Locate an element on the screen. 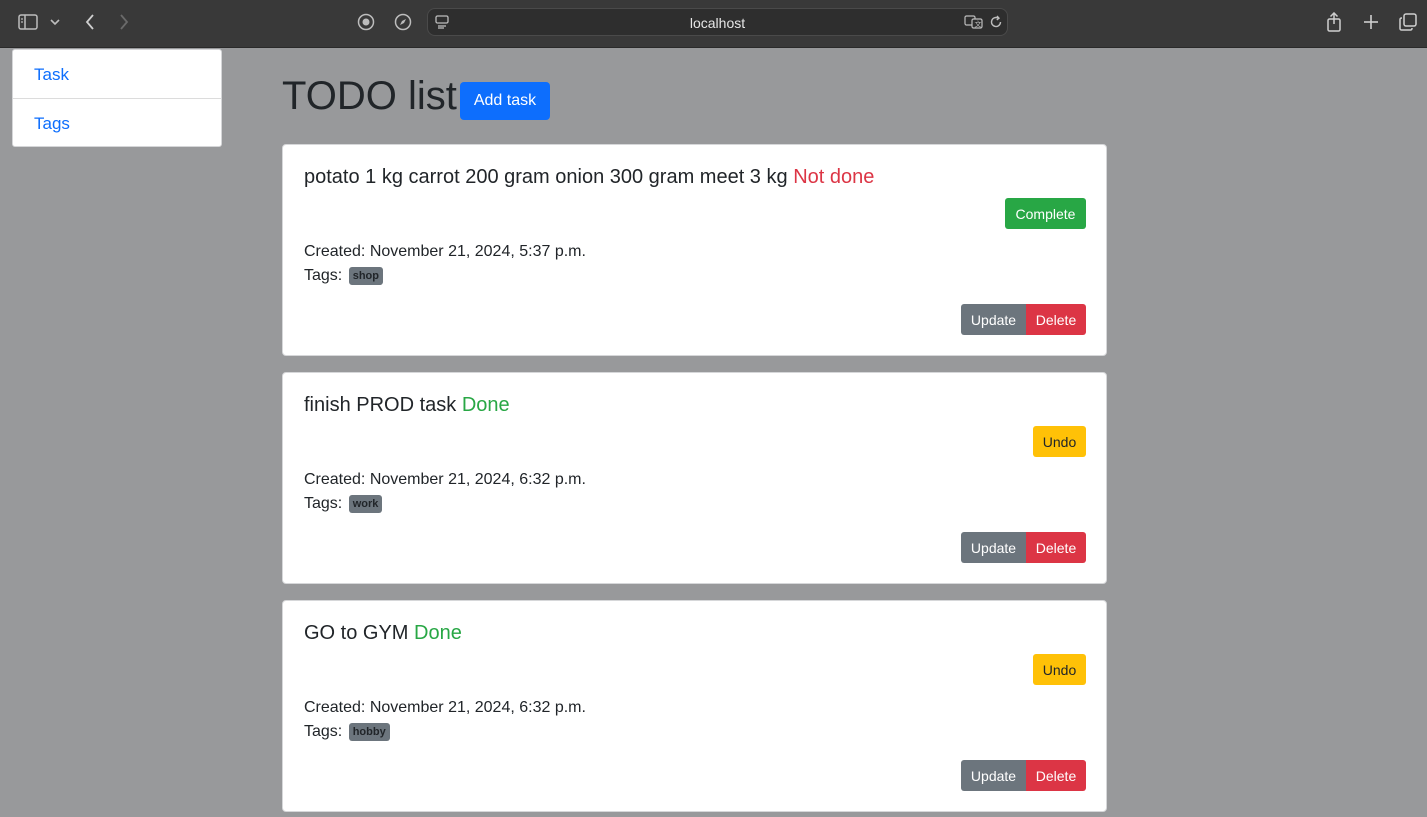  task-title: finish PROD task Done is located at coordinates (407, 405).